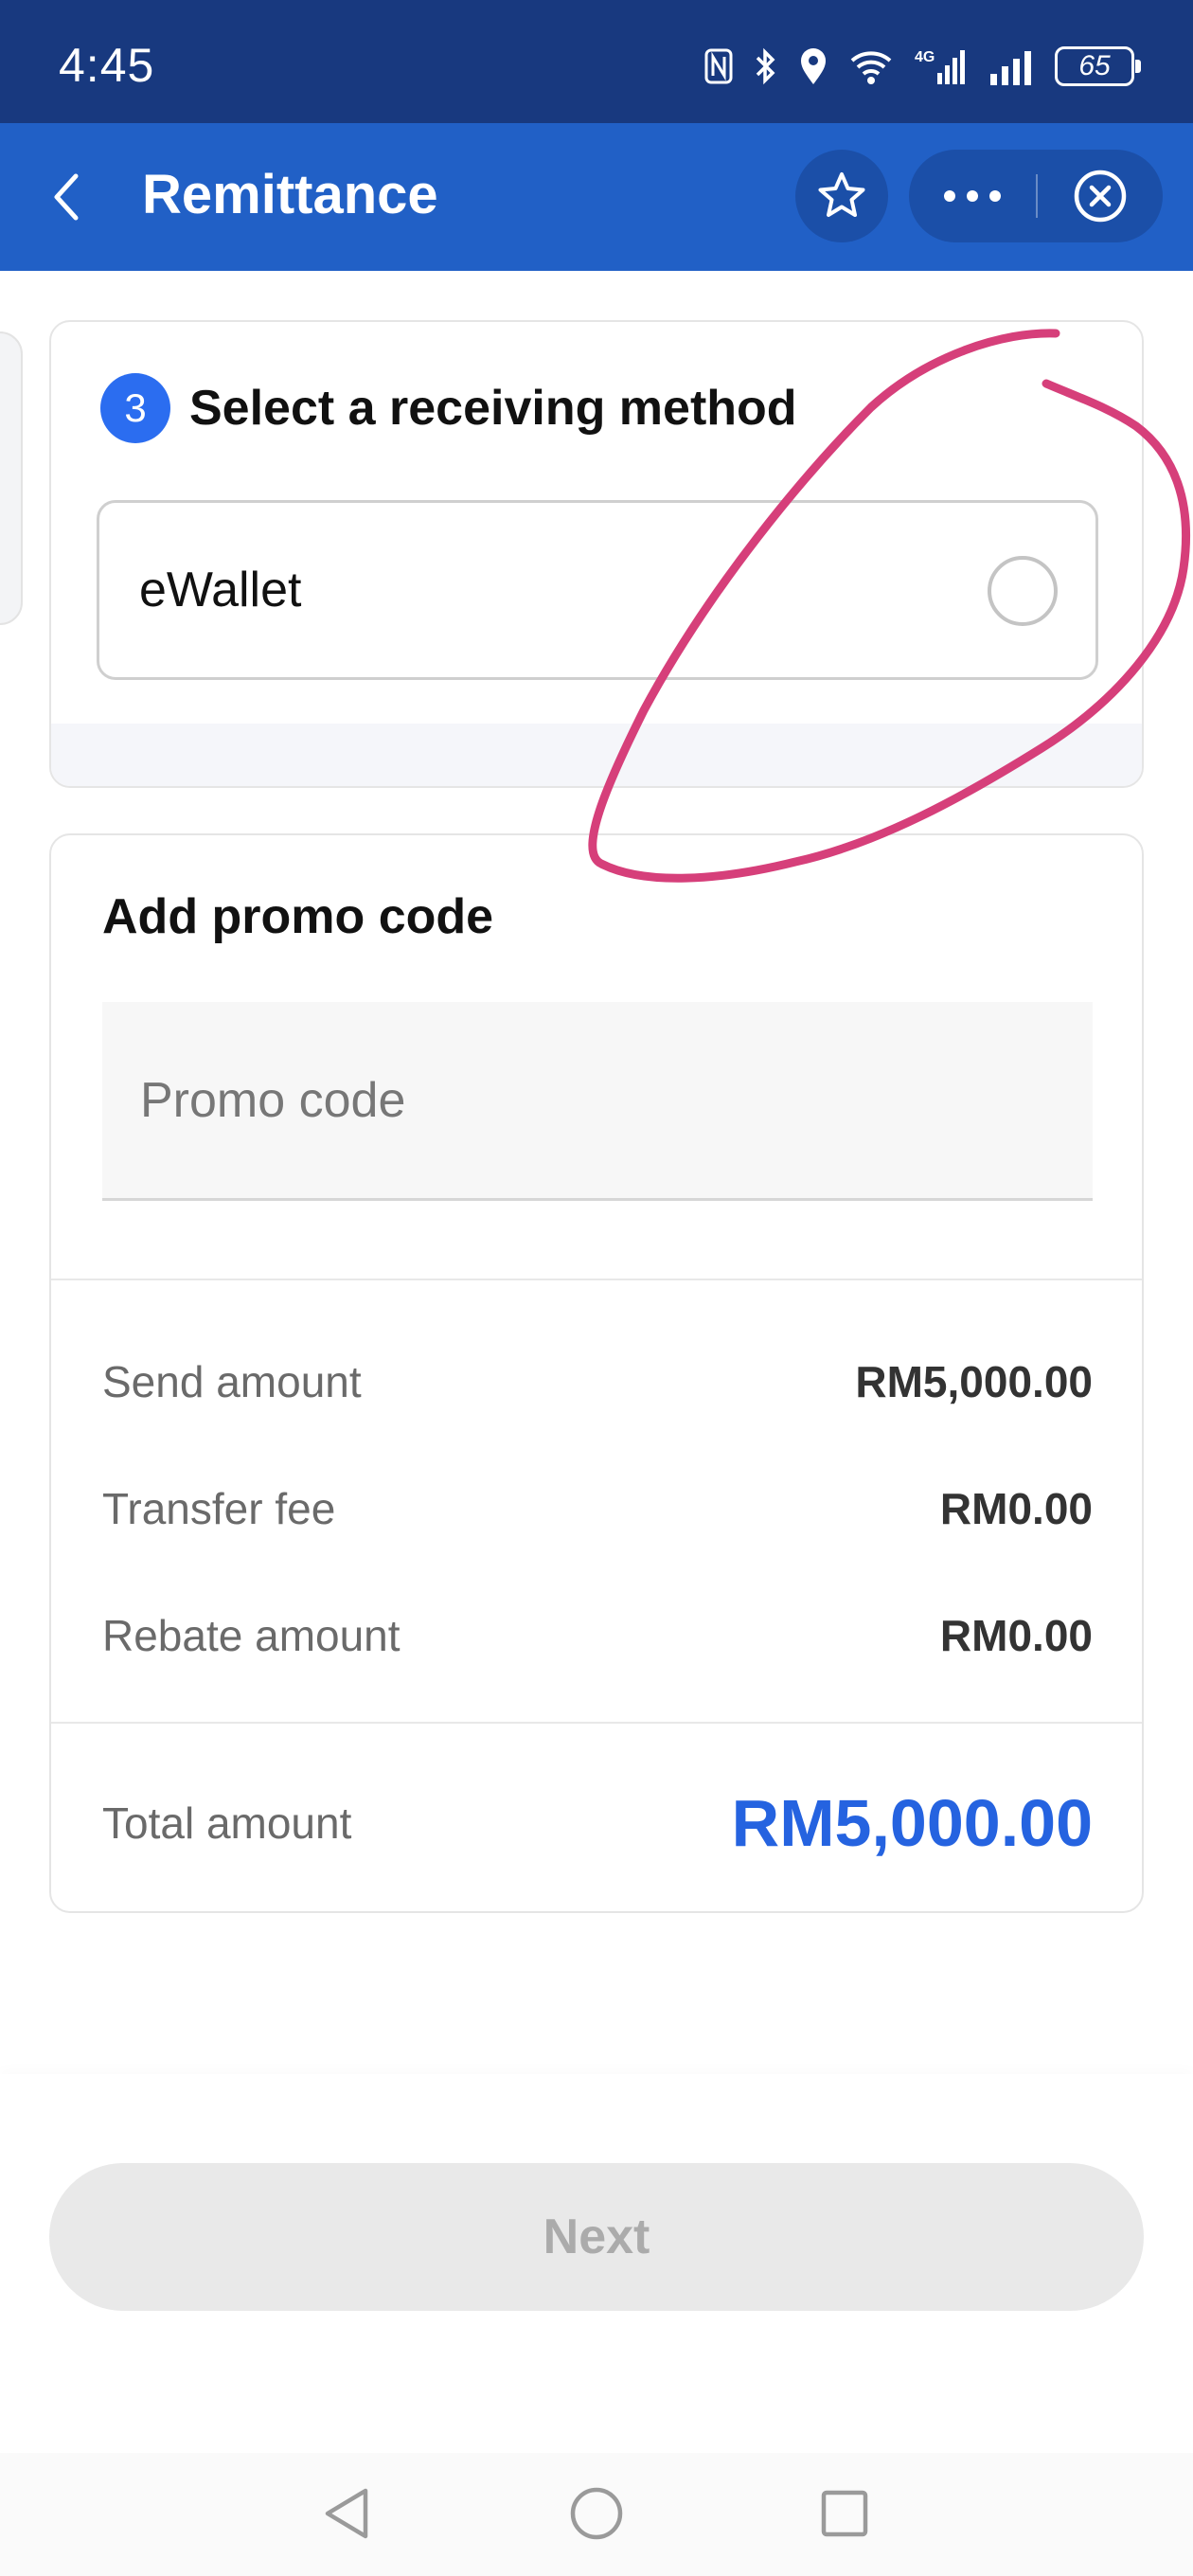 The width and height of the screenshot is (1193, 2576). I want to click on status-bar: 4:45 4G 65, so click(596, 61).